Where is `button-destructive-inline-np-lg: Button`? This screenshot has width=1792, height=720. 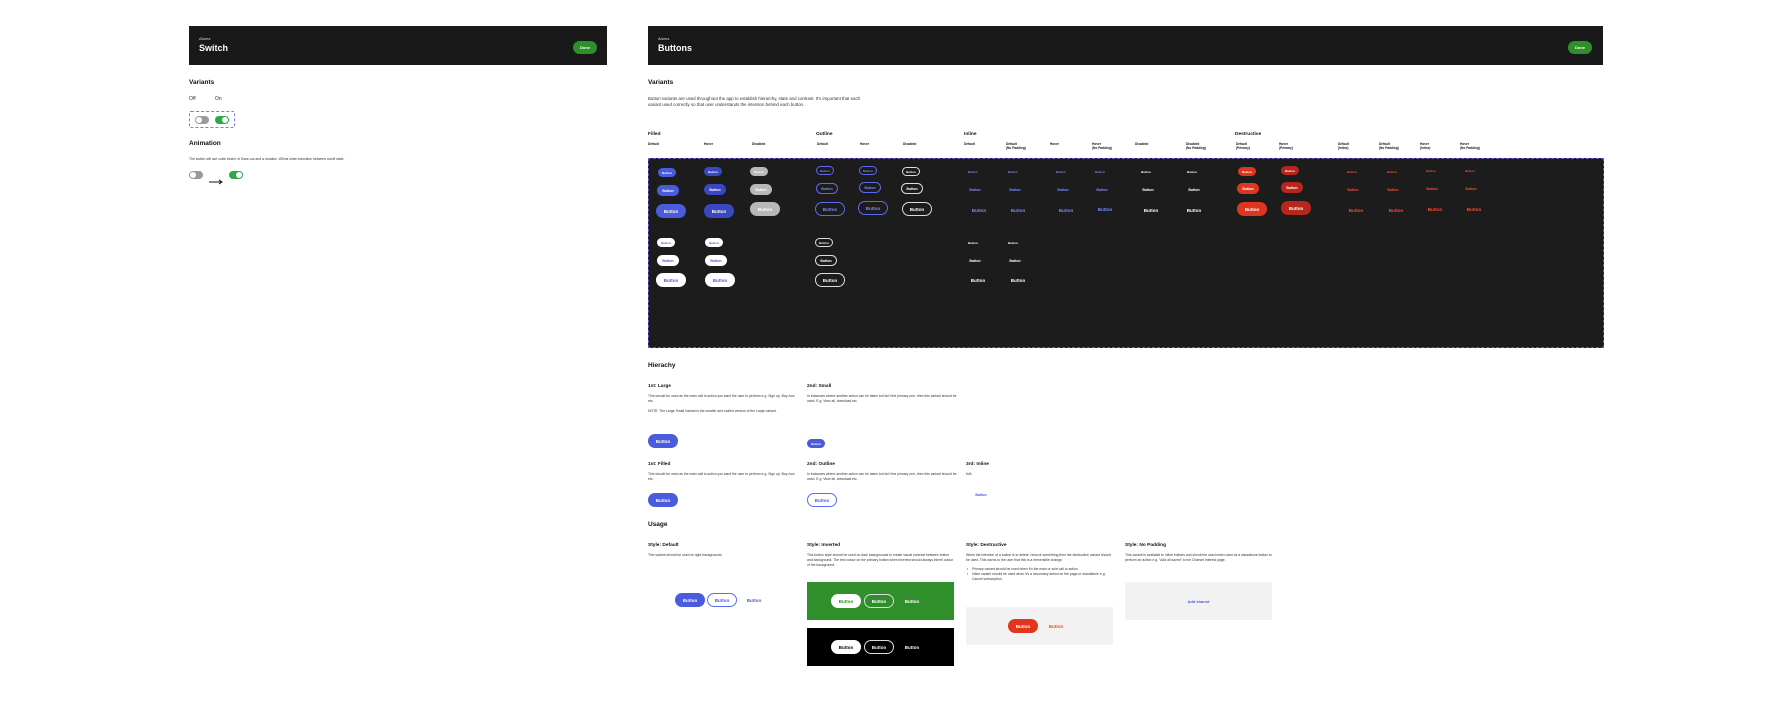 button-destructive-inline-np-lg: Button is located at coordinates (1396, 210).